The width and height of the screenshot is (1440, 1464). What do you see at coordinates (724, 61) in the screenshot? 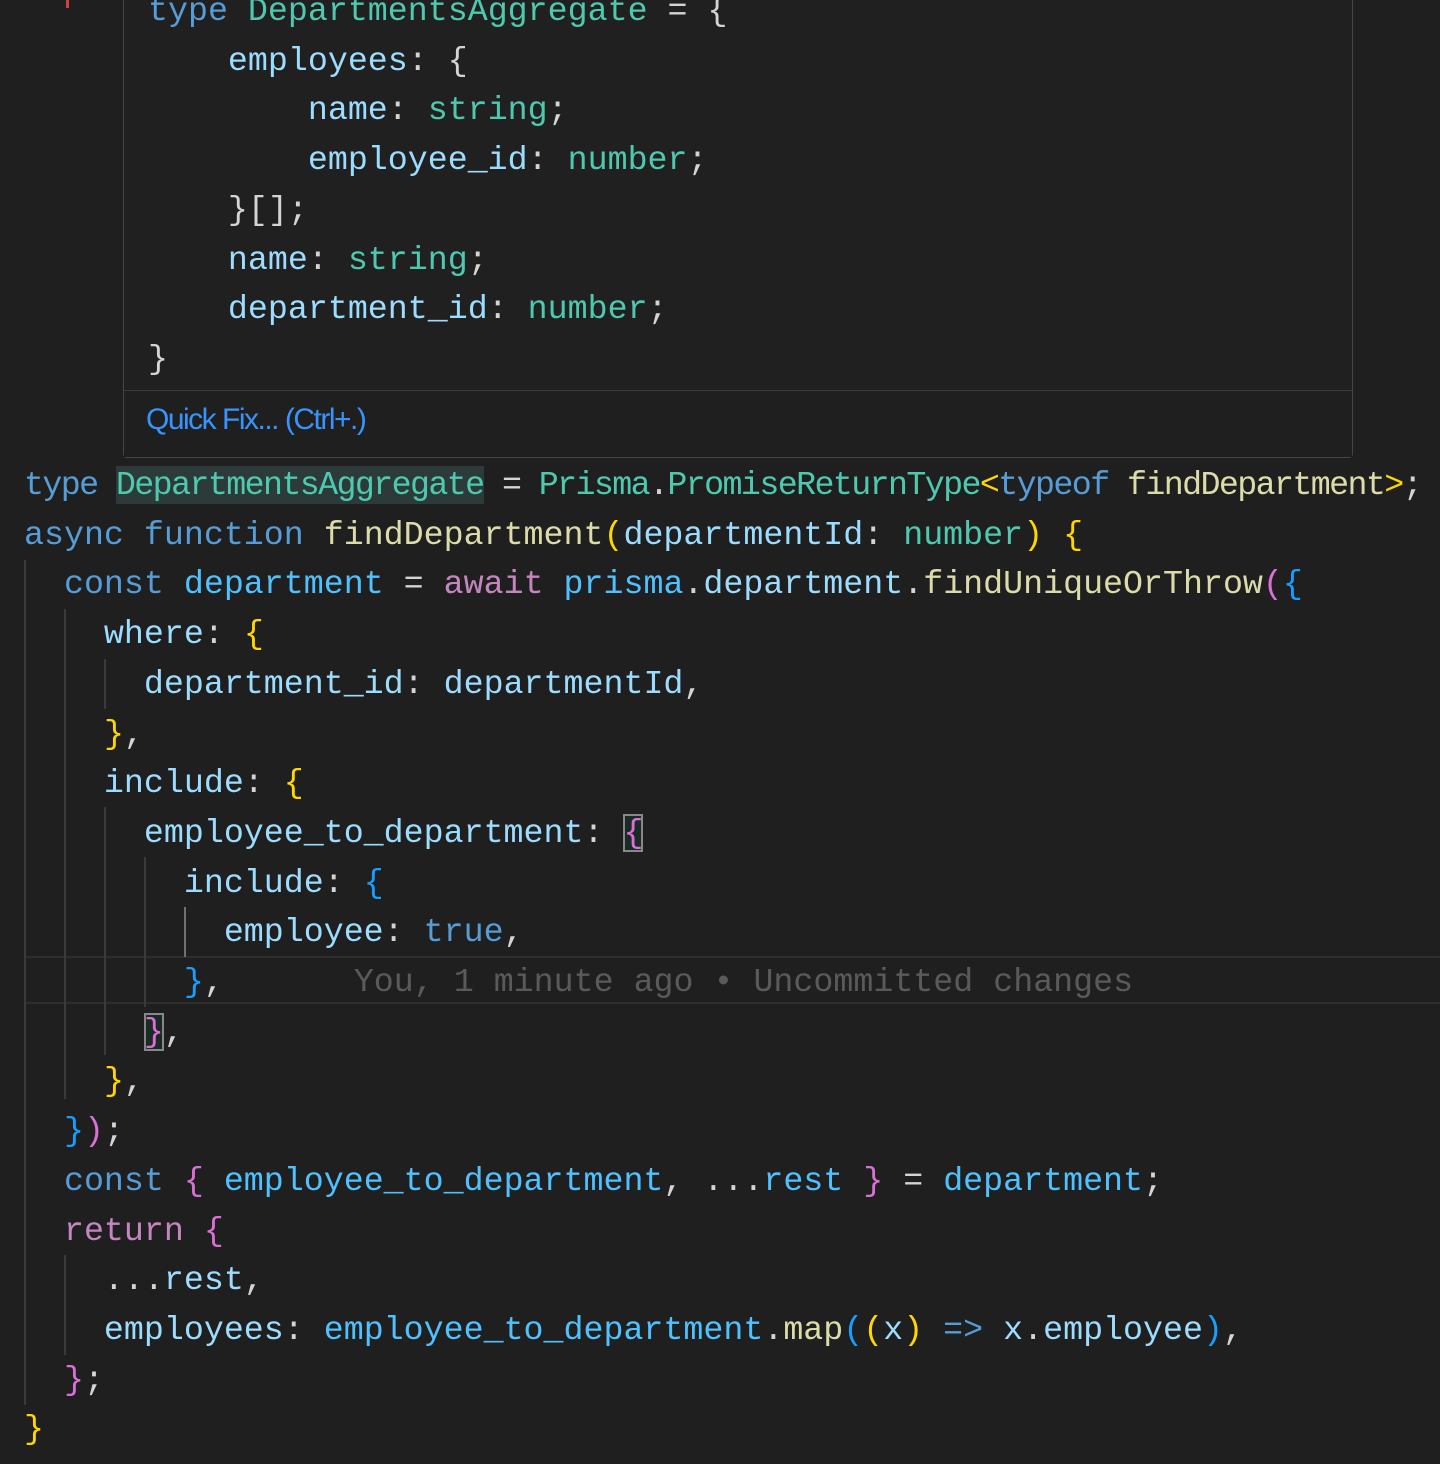
I see `popup-line: employees: {` at bounding box center [724, 61].